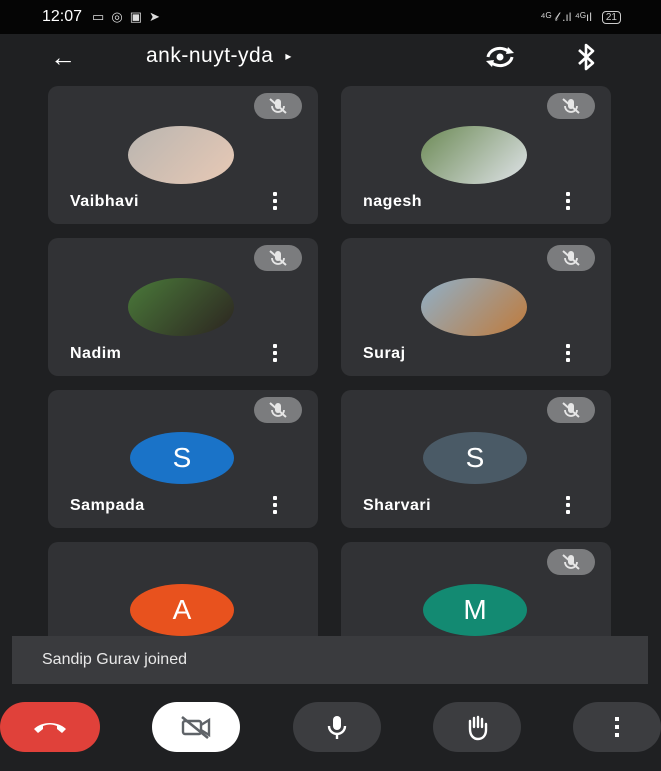 The height and width of the screenshot is (771, 661). I want to click on meeting-title-button: ank-nuyt-yda ▸, so click(219, 56).